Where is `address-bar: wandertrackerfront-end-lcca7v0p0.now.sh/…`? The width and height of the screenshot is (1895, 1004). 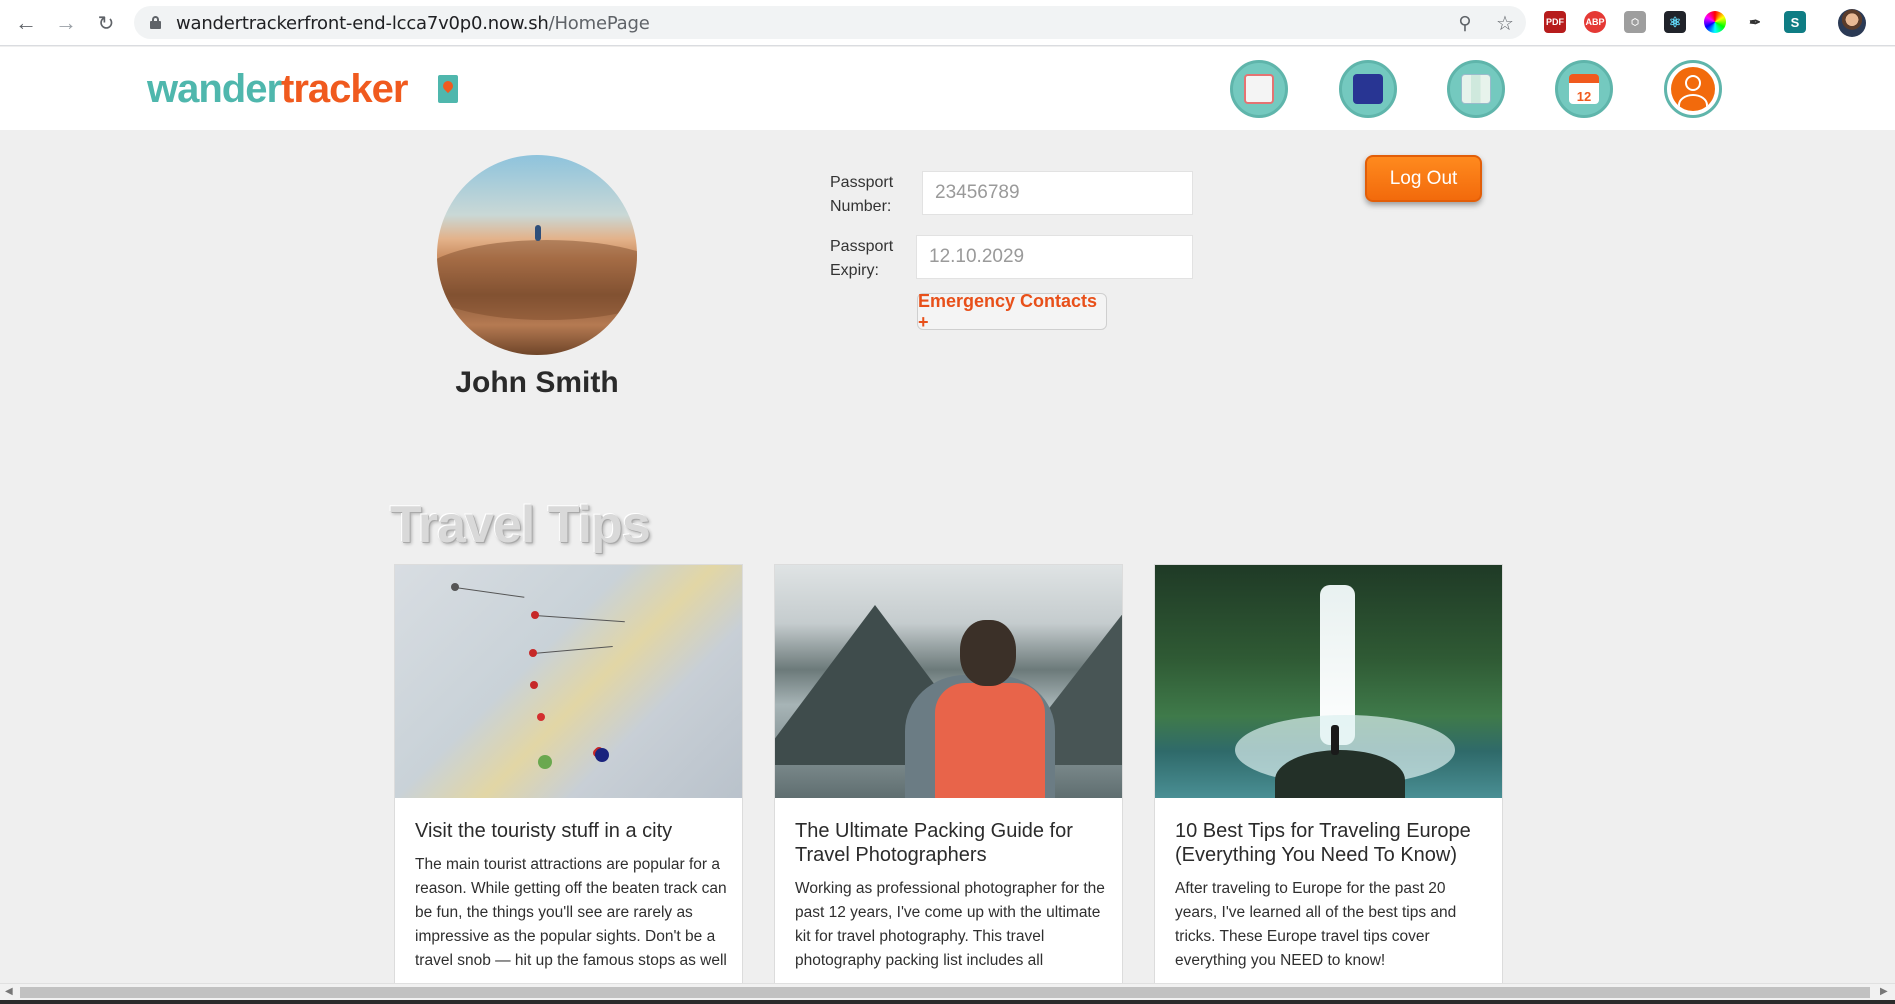 address-bar: wandertrackerfront-end-lcca7v0p0.now.sh/… is located at coordinates (830, 22).